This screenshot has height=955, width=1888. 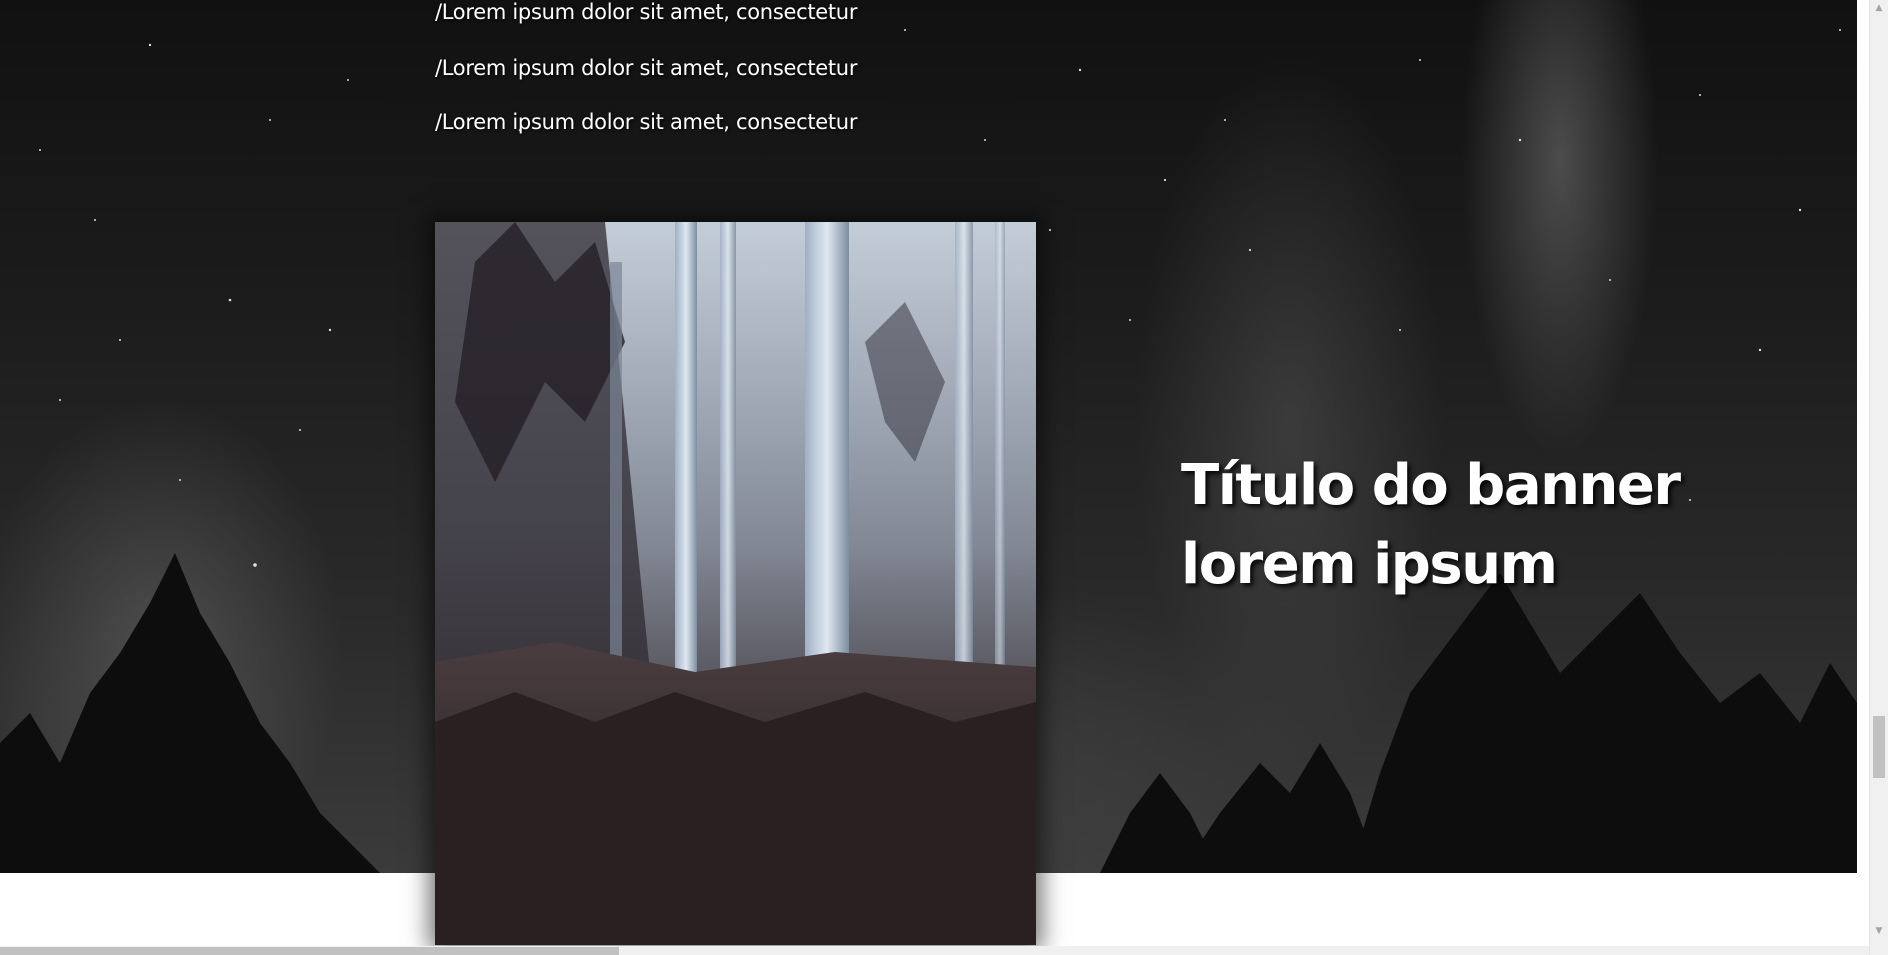 I want to click on vertical-scrollbar: ▲ ▼, so click(x=1878, y=477).